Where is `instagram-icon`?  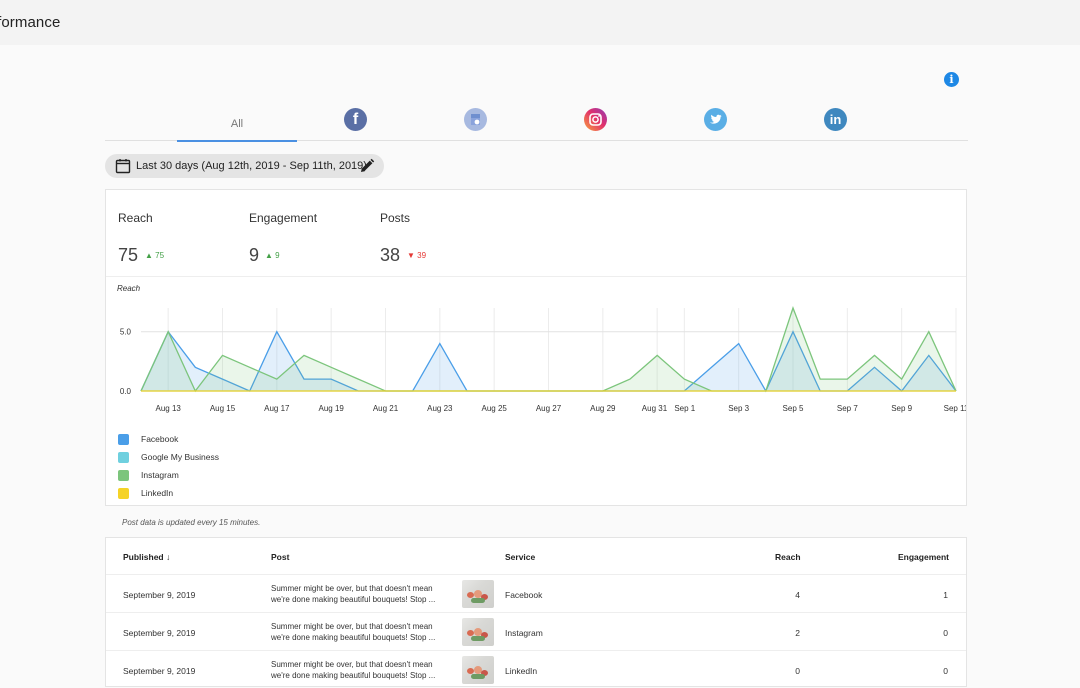
instagram-icon is located at coordinates (595, 119).